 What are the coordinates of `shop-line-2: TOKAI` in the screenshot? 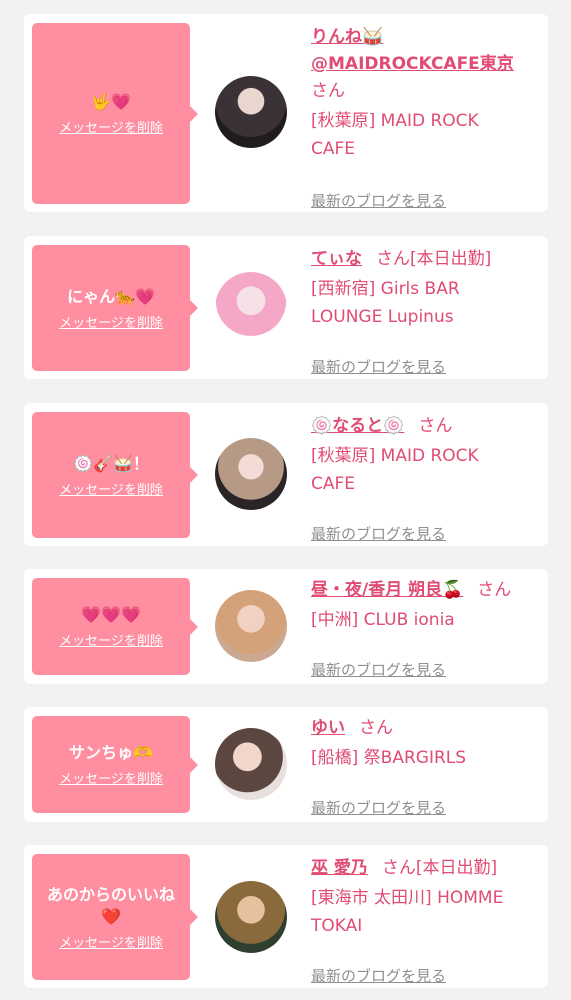 It's located at (337, 926).